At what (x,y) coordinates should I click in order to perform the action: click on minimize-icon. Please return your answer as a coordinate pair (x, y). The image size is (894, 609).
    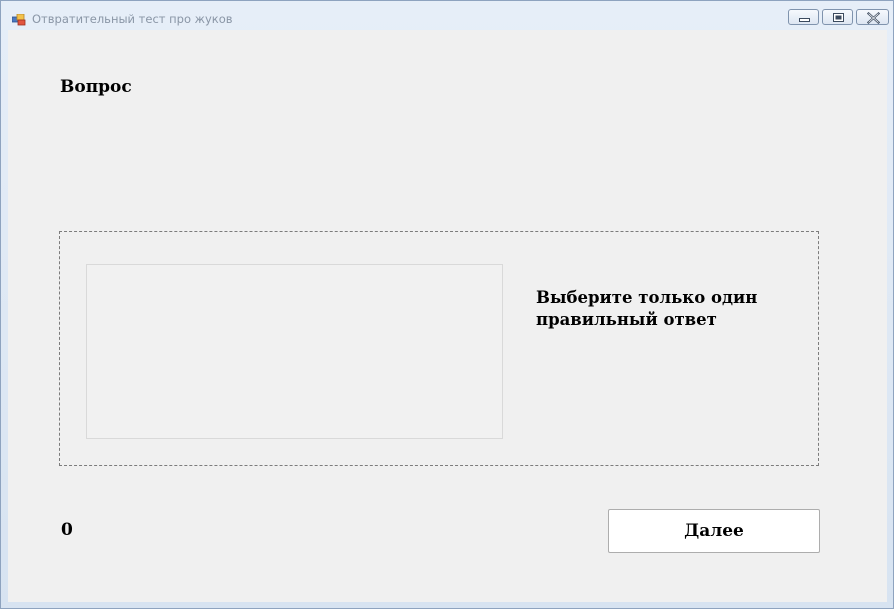
    Looking at the image, I should click on (804, 20).